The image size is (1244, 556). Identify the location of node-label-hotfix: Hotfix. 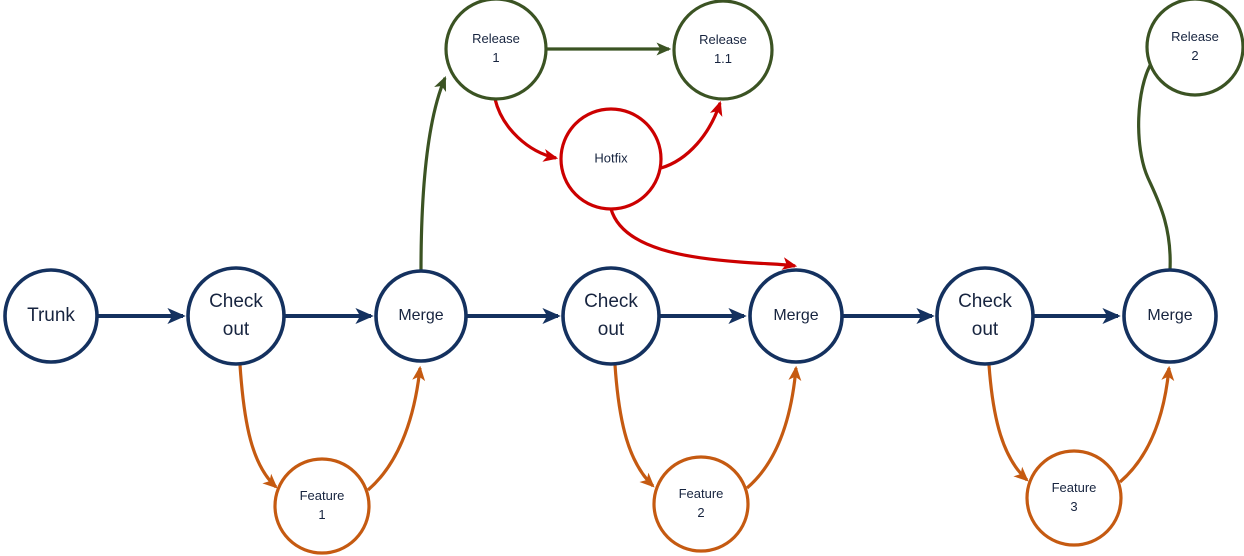
(611, 157).